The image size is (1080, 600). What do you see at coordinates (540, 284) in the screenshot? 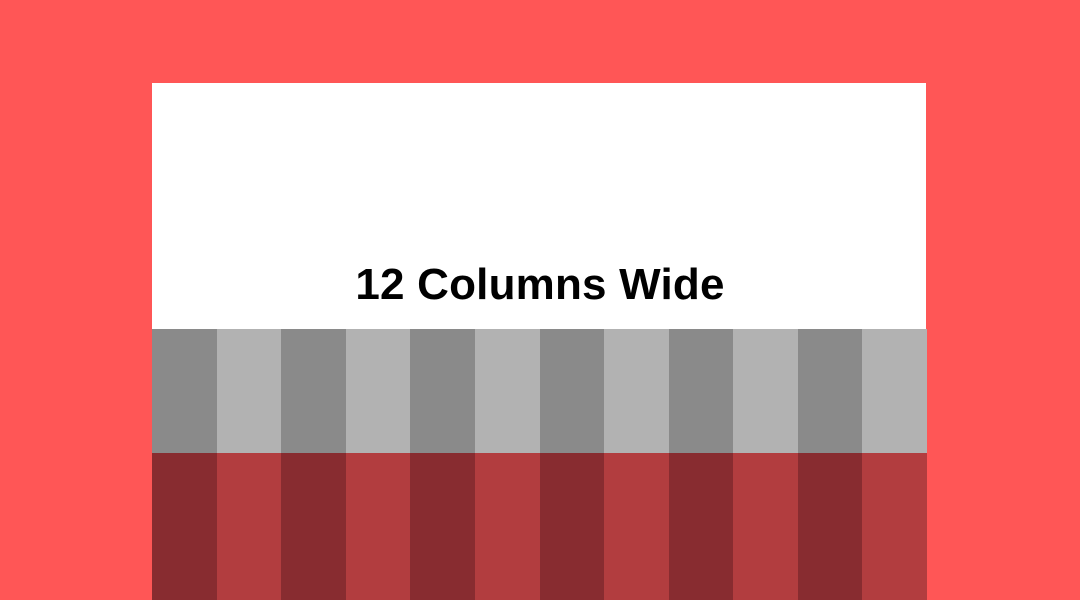
I see `page-heading: 12 Columns Wide` at bounding box center [540, 284].